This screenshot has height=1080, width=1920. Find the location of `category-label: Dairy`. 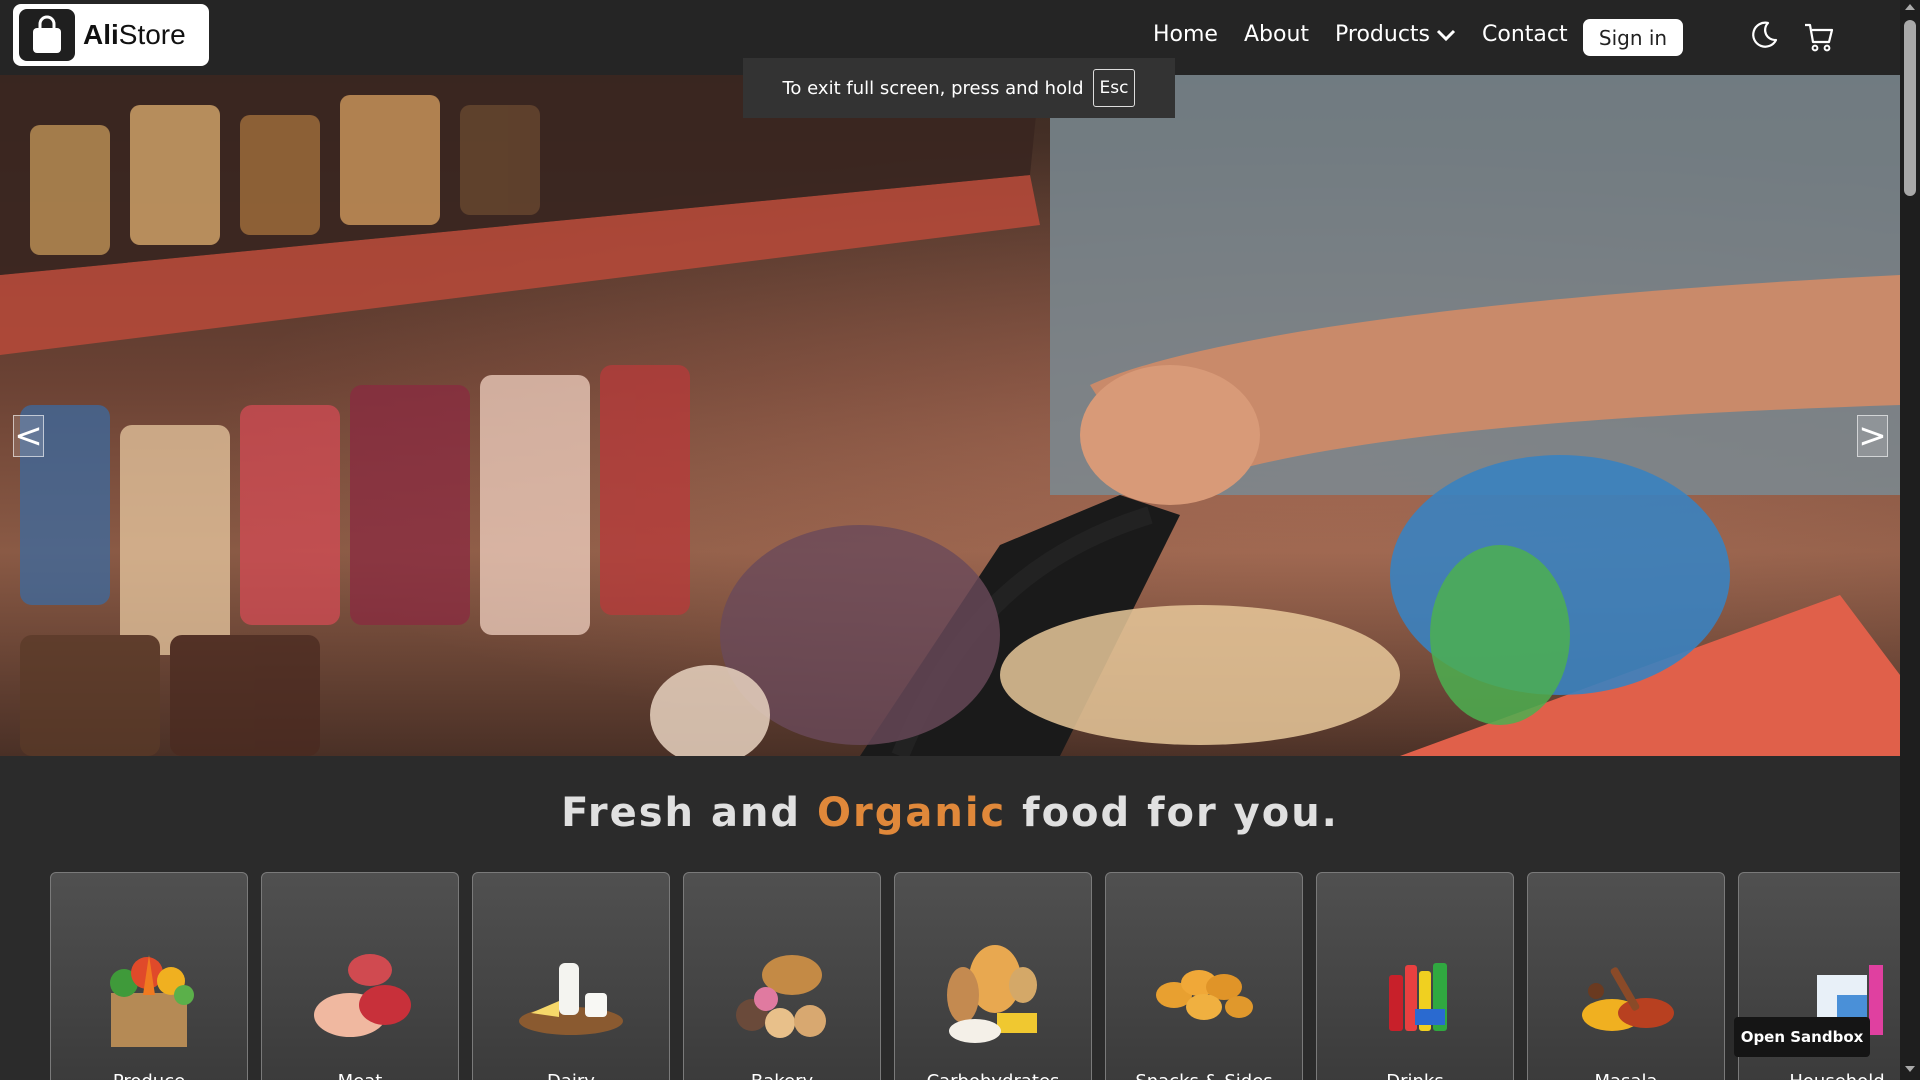

category-label: Dairy is located at coordinates (571, 1075).